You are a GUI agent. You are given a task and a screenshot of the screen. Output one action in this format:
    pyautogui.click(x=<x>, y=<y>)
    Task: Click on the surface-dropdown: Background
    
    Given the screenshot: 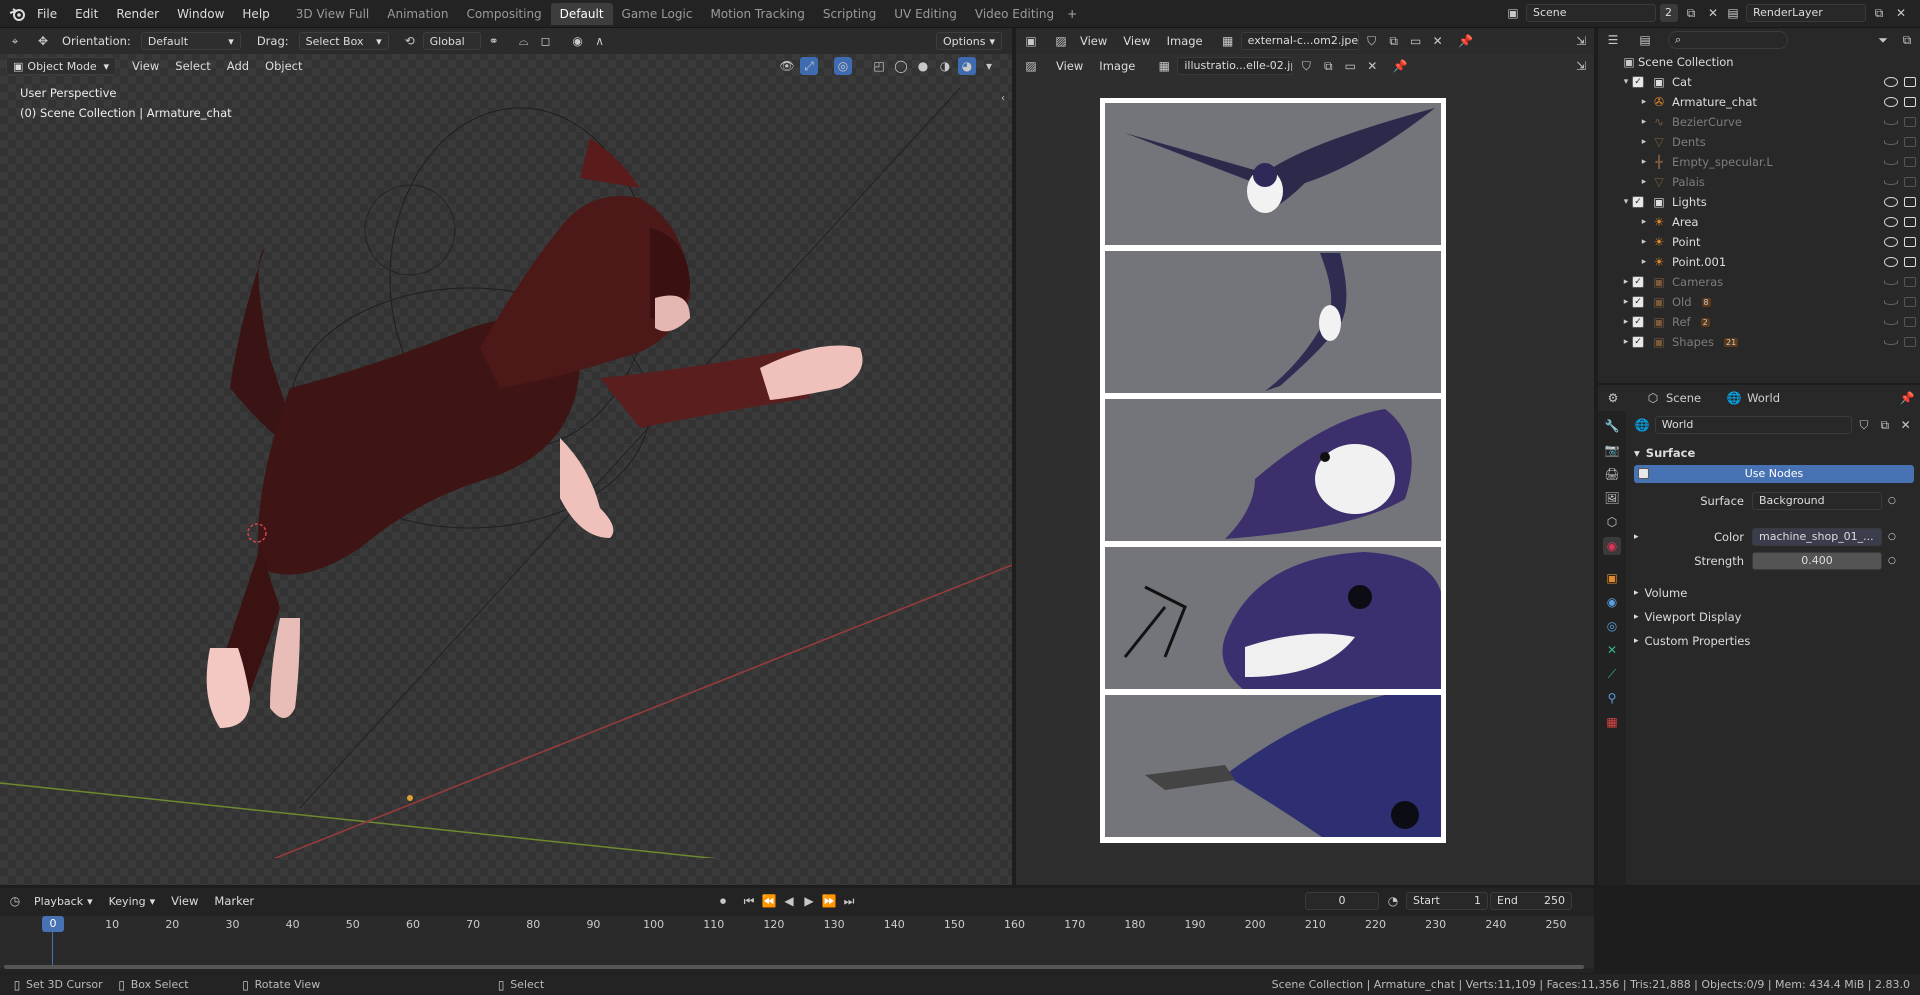 What is the action you would take?
    pyautogui.click(x=1817, y=501)
    